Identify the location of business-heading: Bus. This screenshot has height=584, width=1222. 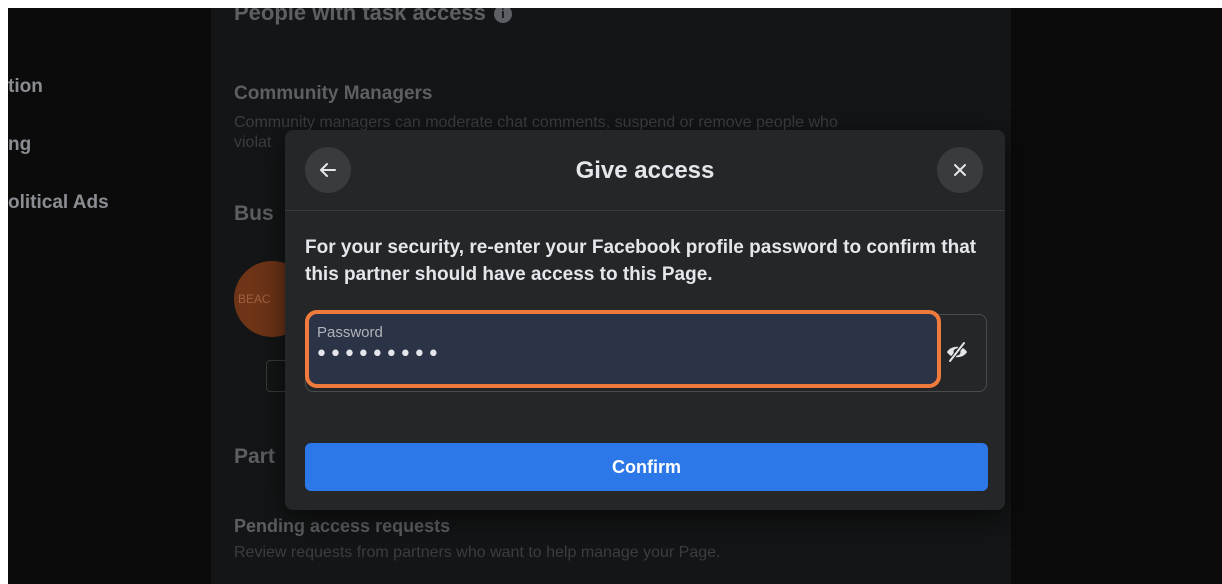
(254, 213).